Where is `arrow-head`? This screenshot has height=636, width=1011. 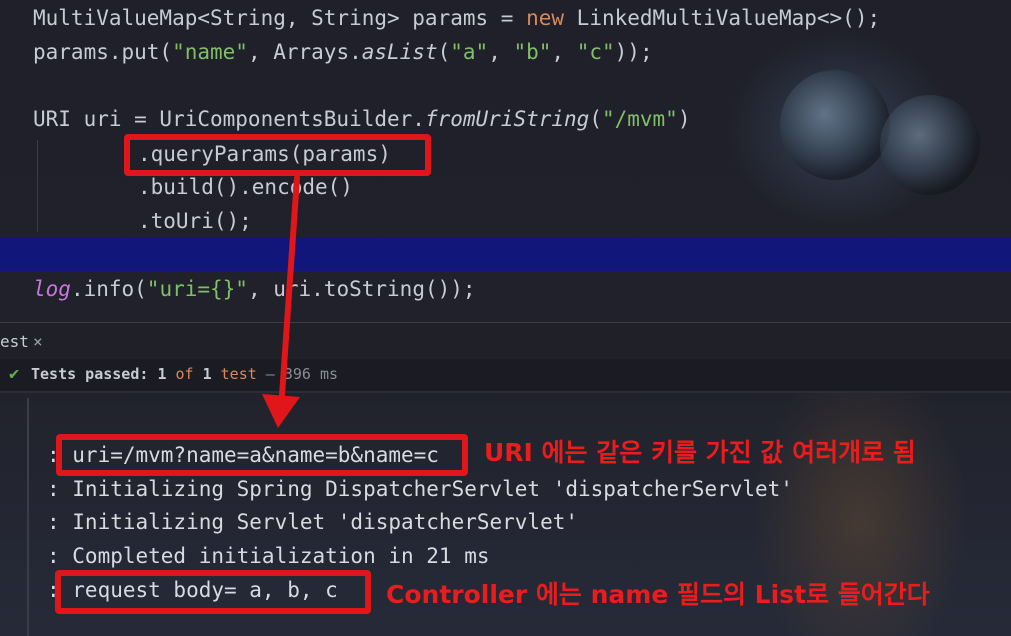
arrow-head is located at coordinates (281, 411).